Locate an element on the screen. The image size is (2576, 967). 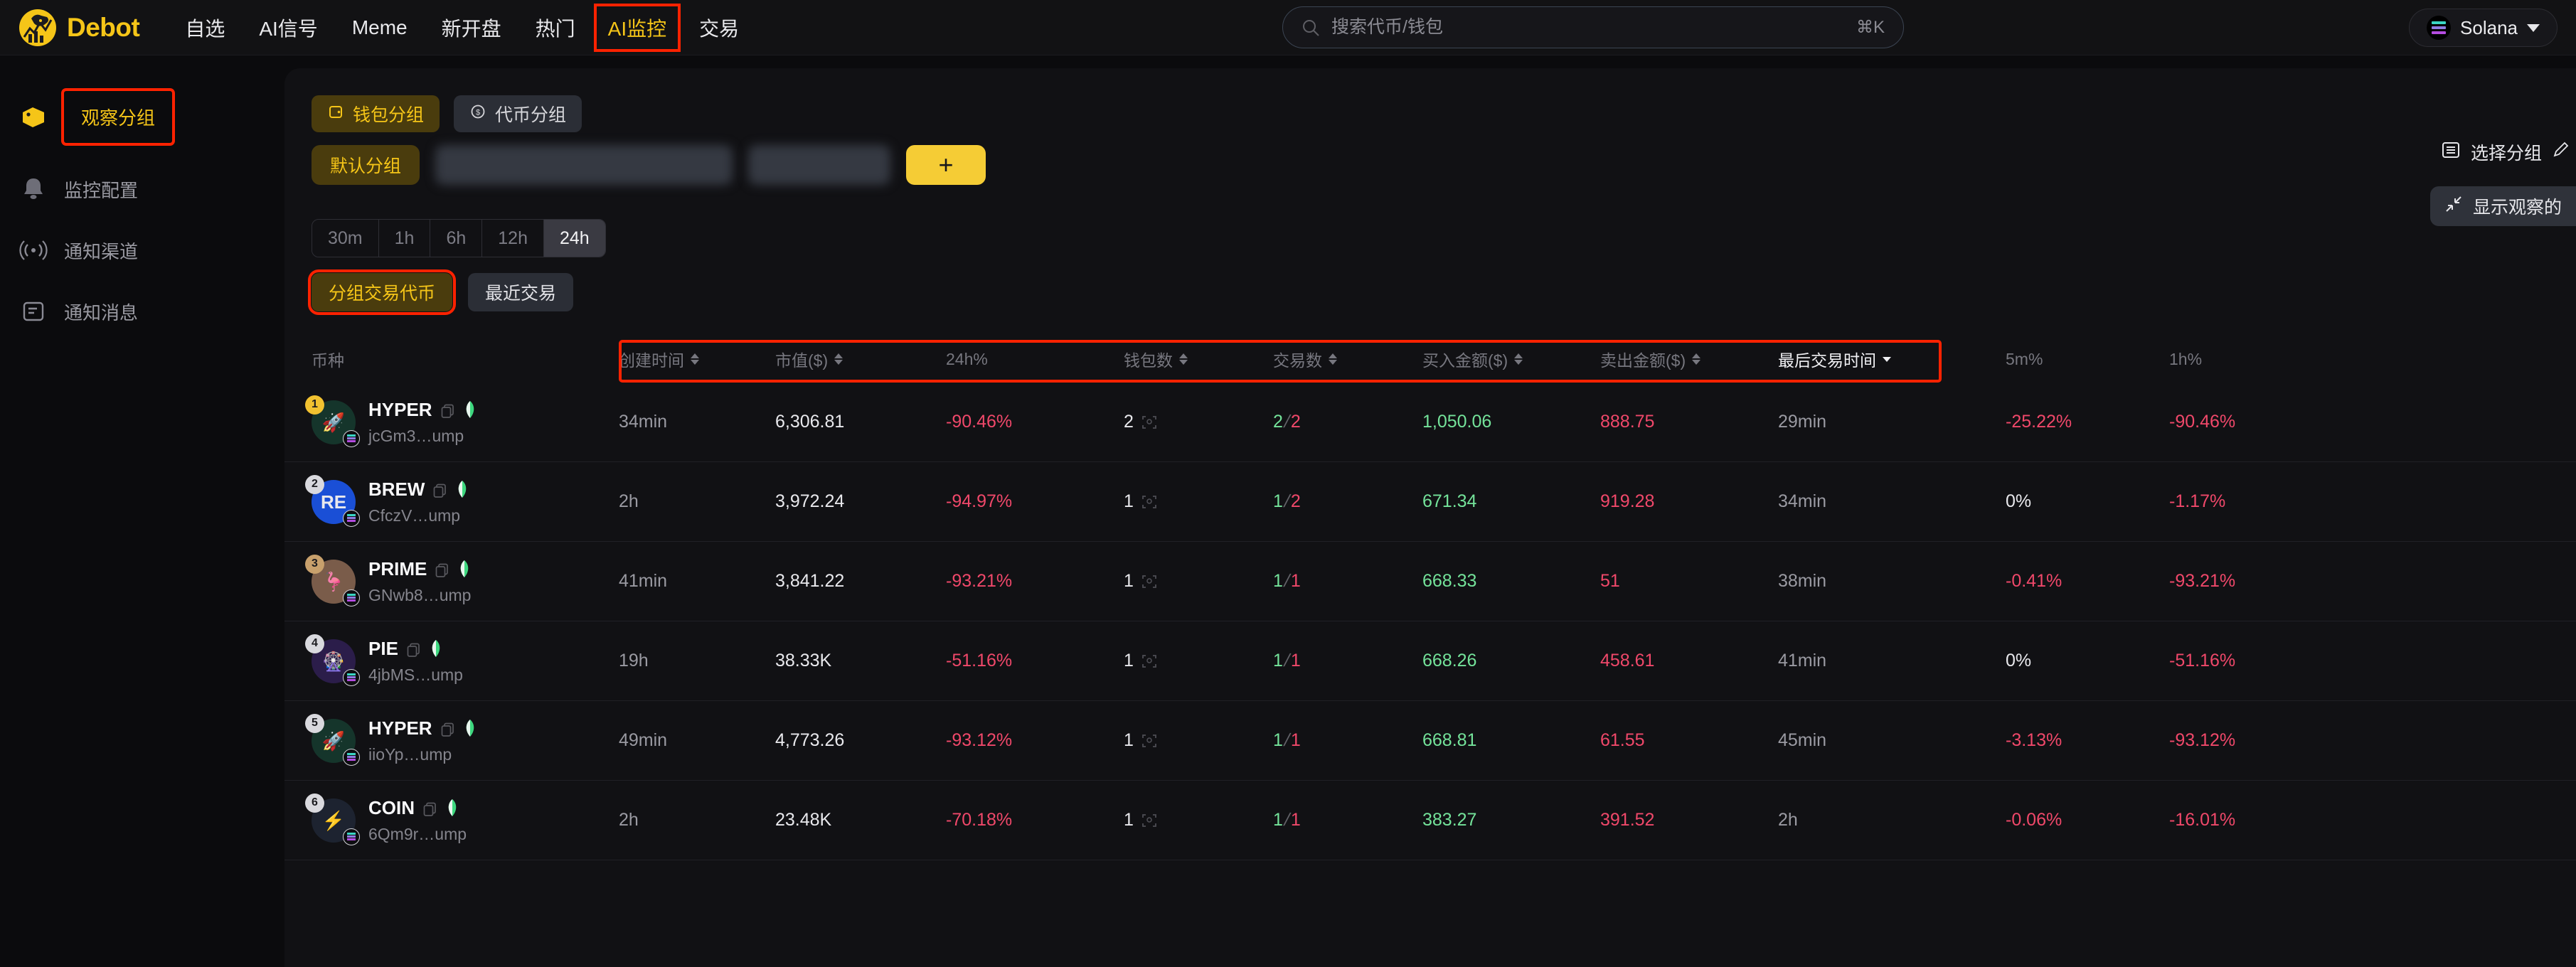
token-cell: 🎡 4 PIE 4jbMS…ump is located at coordinates (451, 660).